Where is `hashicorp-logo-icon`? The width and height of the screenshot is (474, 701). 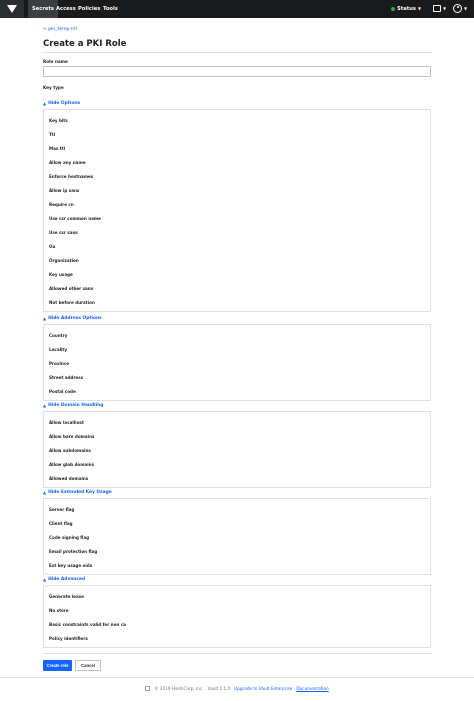 hashicorp-logo-icon is located at coordinates (148, 688).